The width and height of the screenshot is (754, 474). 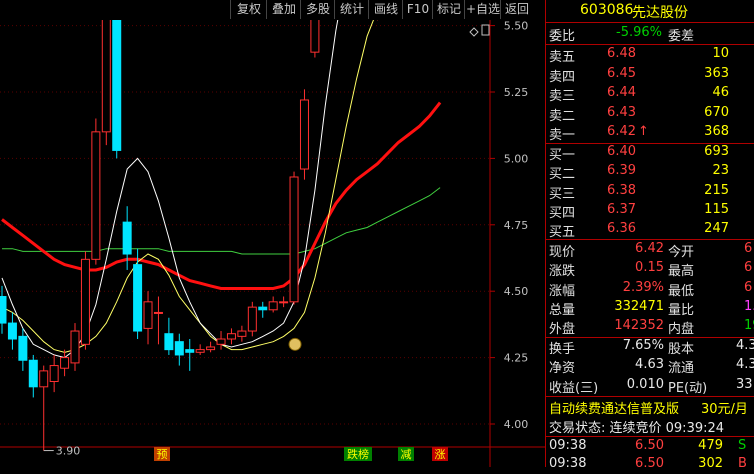 What do you see at coordinates (716, 209) in the screenshot?
I see `buy-volume: 115` at bounding box center [716, 209].